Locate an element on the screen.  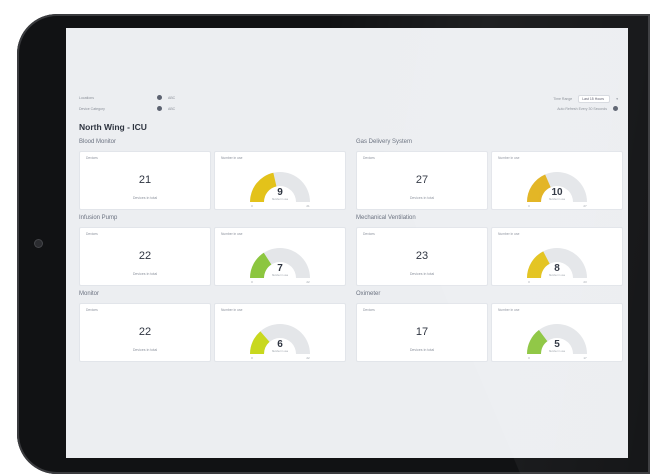
usage-gauge-card: Number in use 8 Number in use 0 23 is located at coordinates (557, 256).